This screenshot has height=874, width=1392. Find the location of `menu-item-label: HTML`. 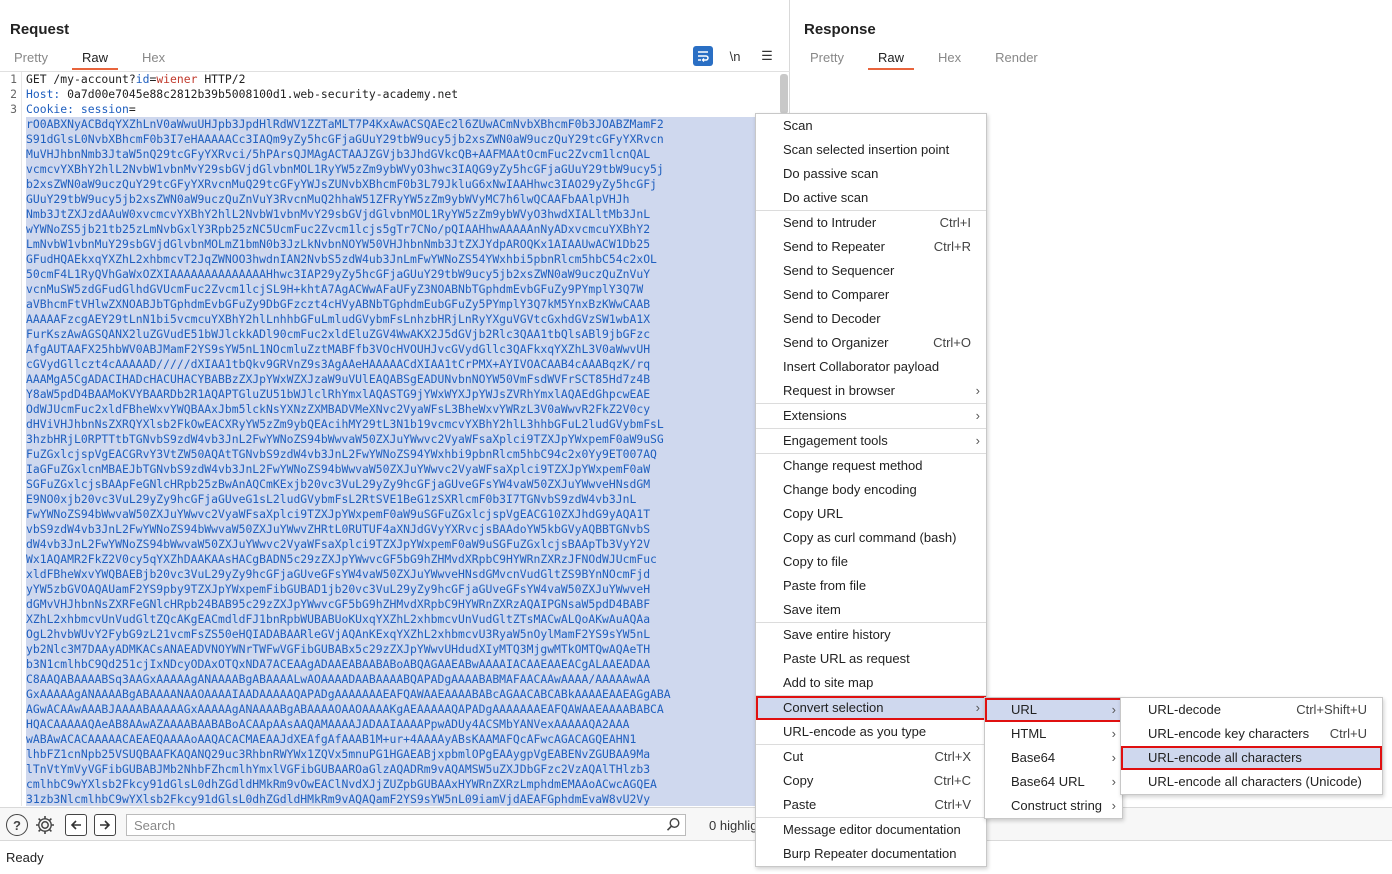

menu-item-label: HTML is located at coordinates (1029, 733).